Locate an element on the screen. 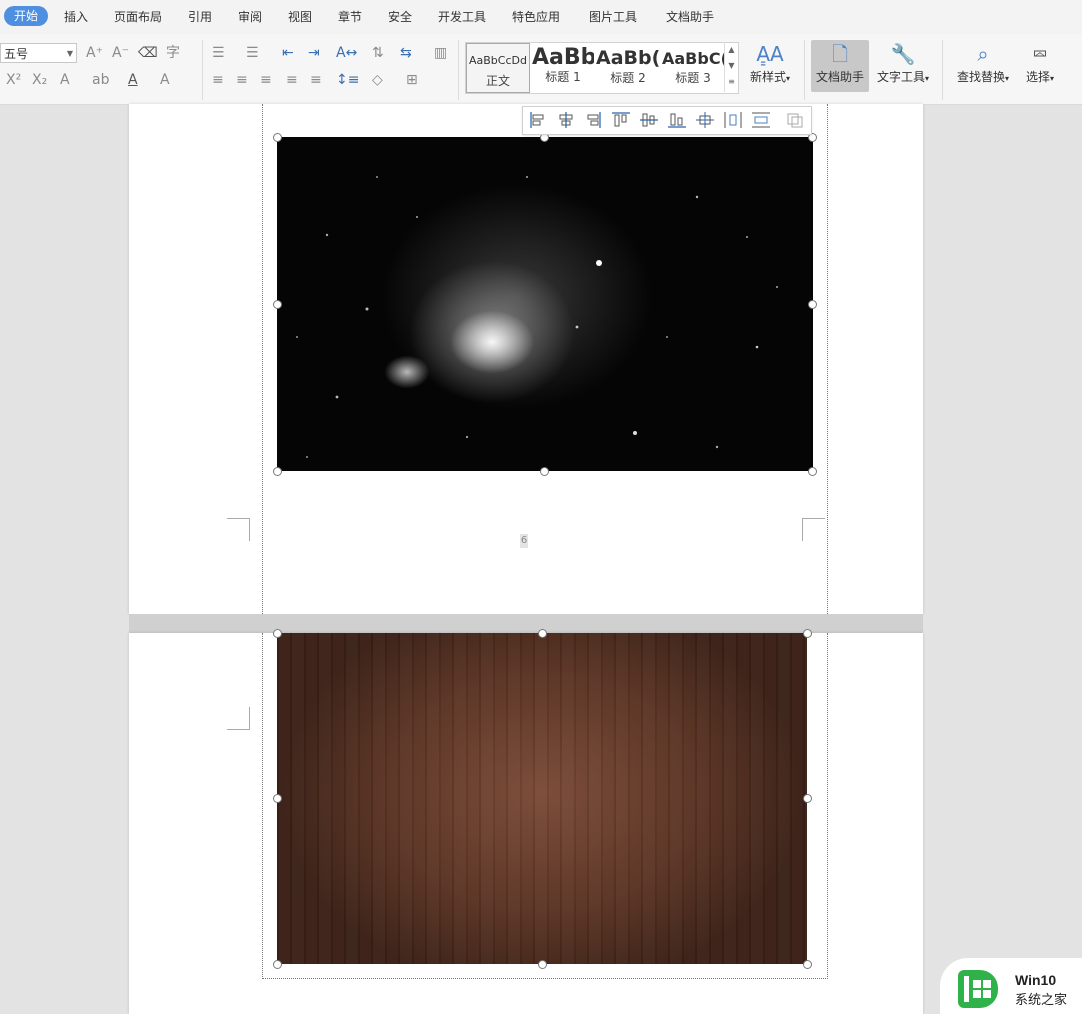  strikethrough-icon: ab is located at coordinates (100, 80).